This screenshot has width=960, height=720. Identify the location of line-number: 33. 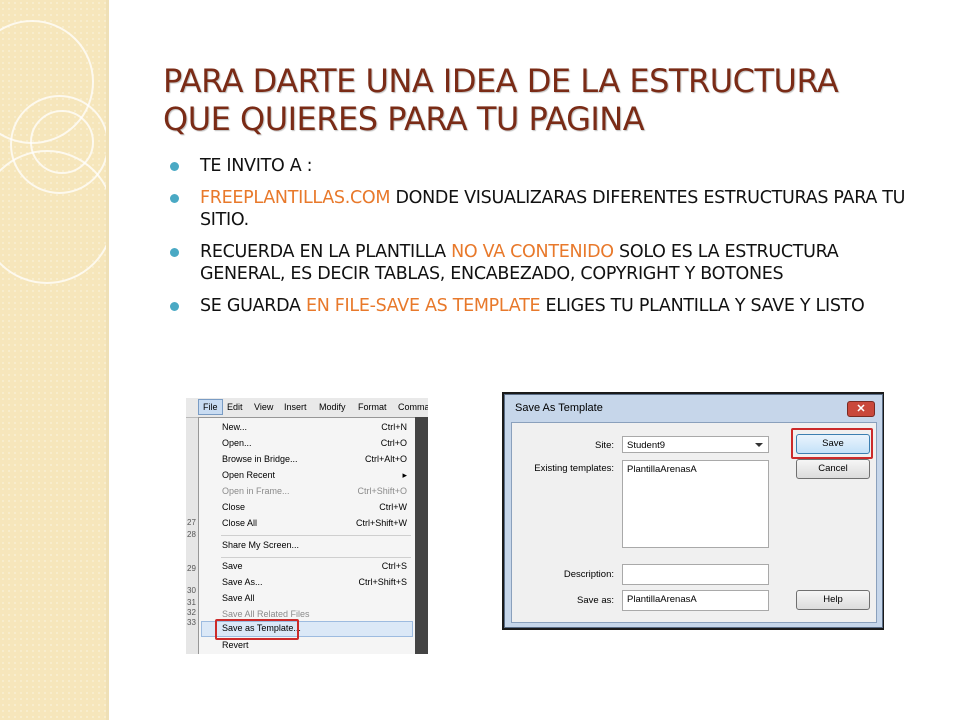
(191, 622).